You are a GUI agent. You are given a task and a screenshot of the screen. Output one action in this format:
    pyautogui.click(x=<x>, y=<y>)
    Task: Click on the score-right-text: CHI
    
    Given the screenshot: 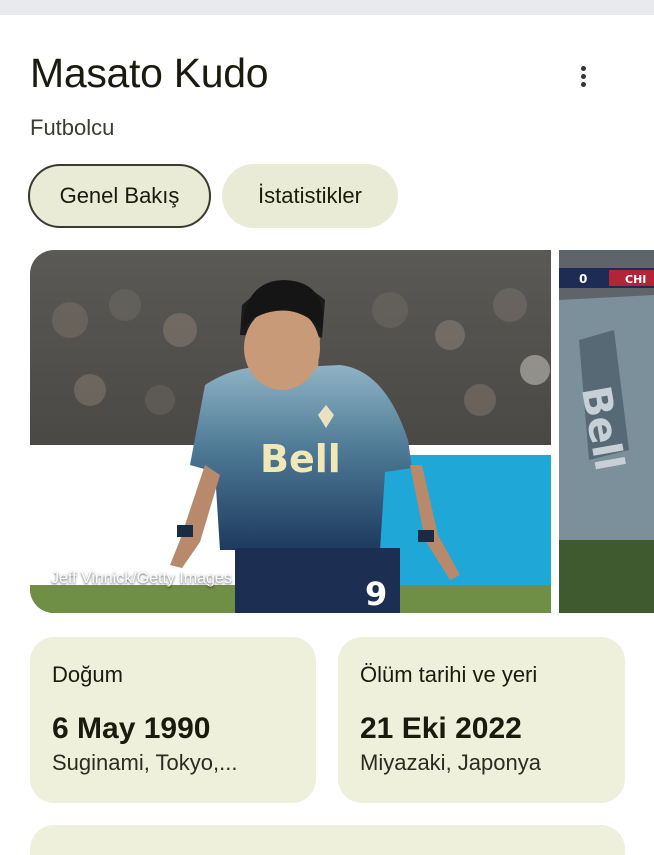 What is the action you would take?
    pyautogui.click(x=635, y=279)
    